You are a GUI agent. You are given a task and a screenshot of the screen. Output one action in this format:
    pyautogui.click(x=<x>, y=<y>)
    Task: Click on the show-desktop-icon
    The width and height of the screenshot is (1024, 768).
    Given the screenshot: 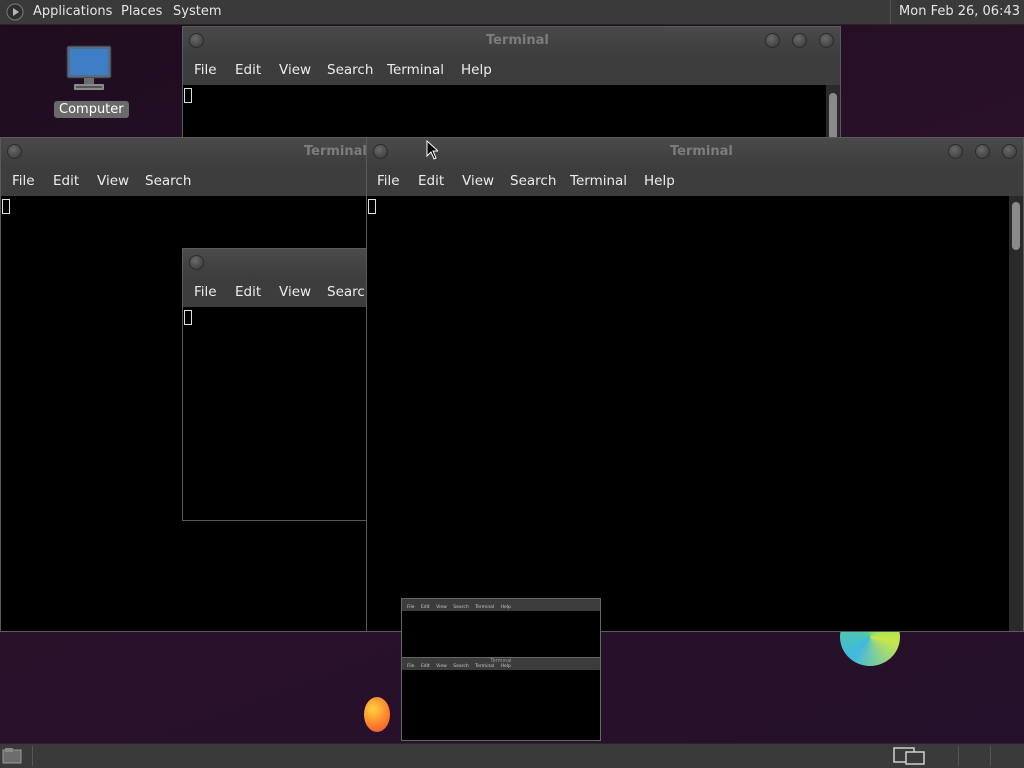 What is the action you would take?
    pyautogui.click(x=13, y=756)
    